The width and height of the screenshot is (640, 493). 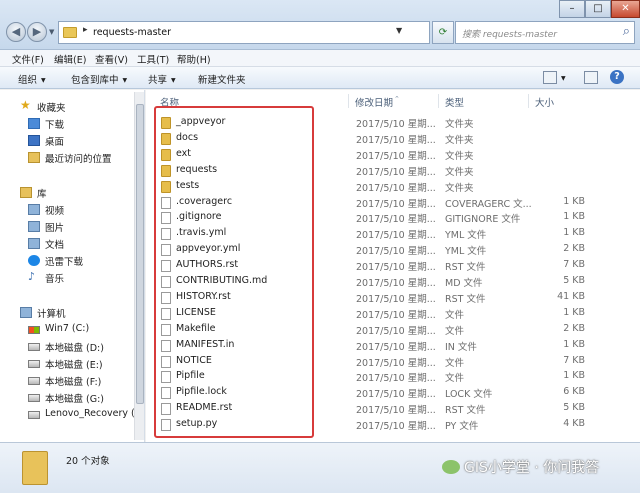 I want to click on file-row: .travis.yml 2017/5/10 星期... YML 文件 1 KB, so click(x=395, y=233).